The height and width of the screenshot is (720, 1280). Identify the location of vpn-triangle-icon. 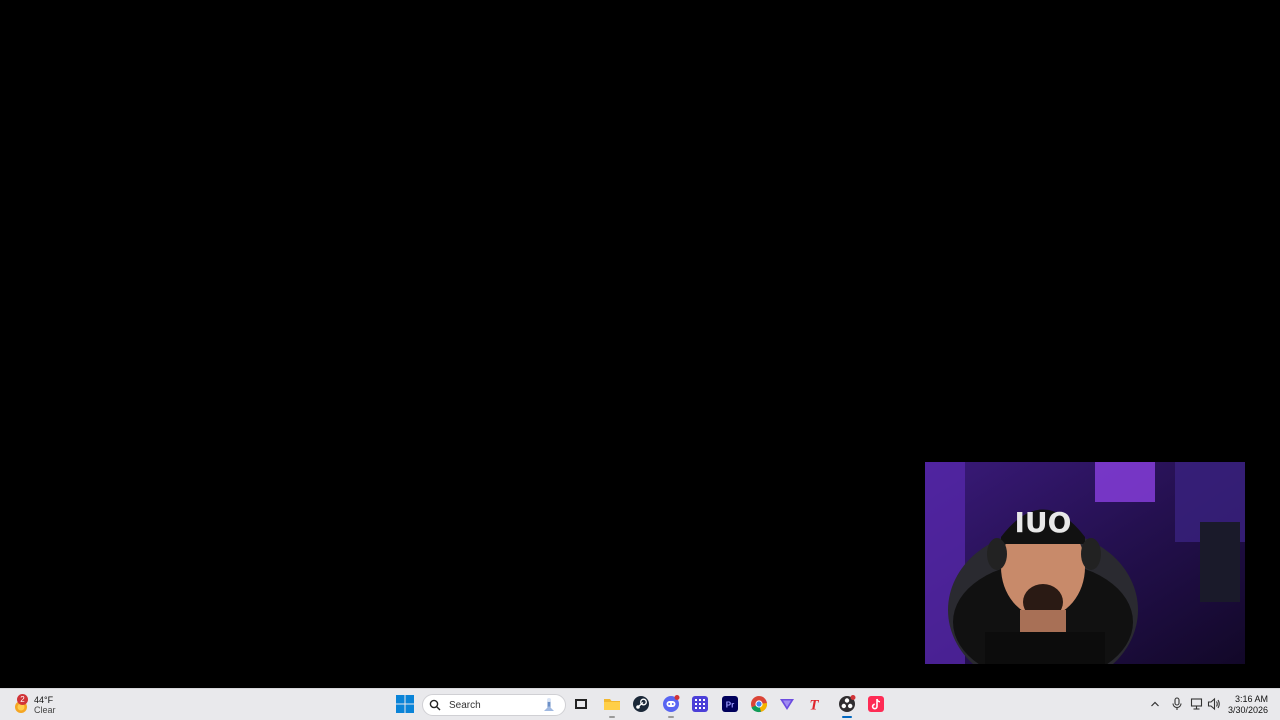
(787, 704).